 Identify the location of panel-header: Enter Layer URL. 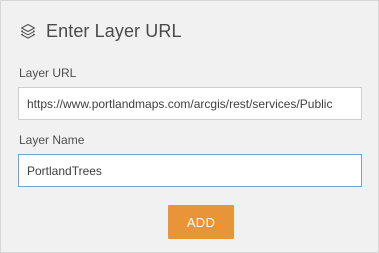
(100, 31).